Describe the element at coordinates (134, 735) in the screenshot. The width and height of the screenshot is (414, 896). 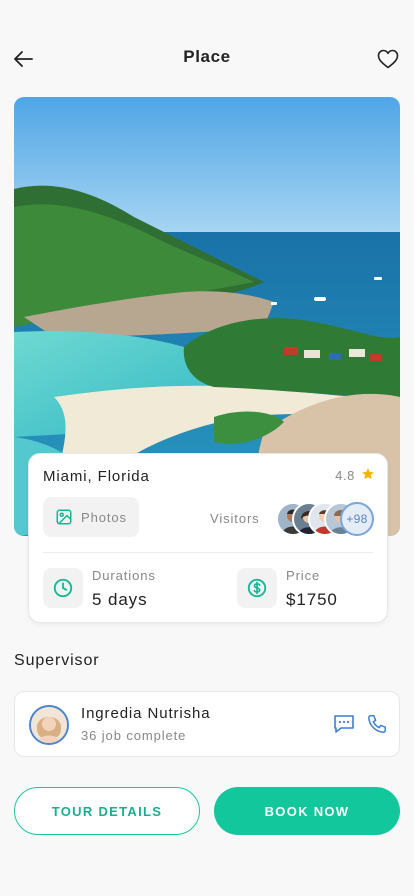
I see `supervisor-jobs: 36 job complete` at that location.